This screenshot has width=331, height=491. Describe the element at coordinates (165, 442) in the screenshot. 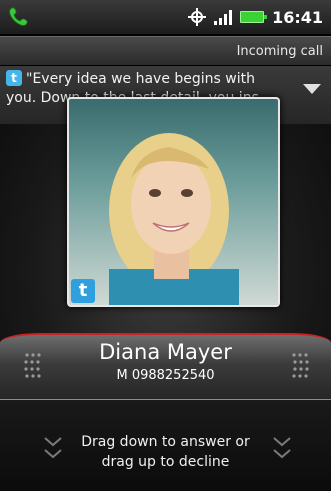

I see `hint-line-1: Drag down to answer or` at that location.